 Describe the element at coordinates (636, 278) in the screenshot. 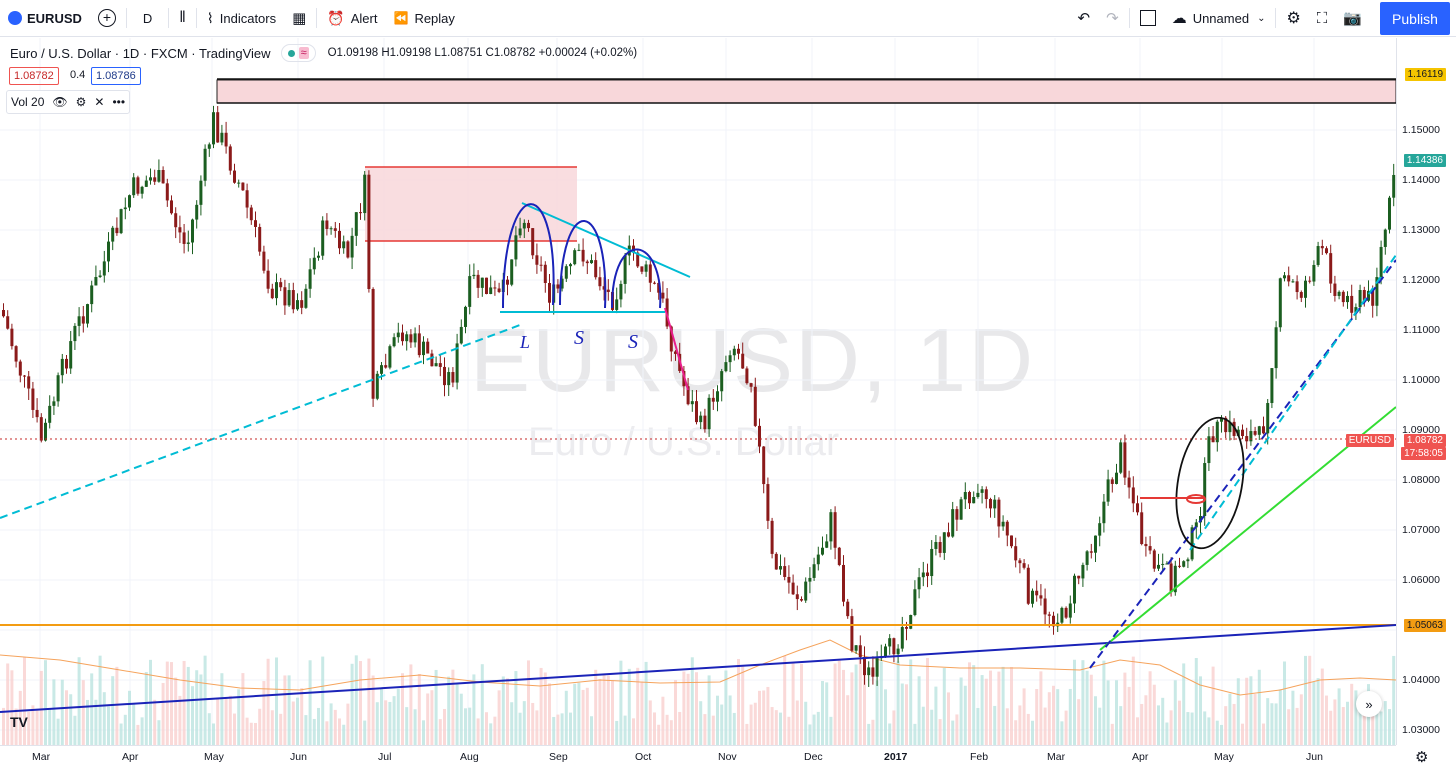

I see `shoulder-arc-right` at that location.